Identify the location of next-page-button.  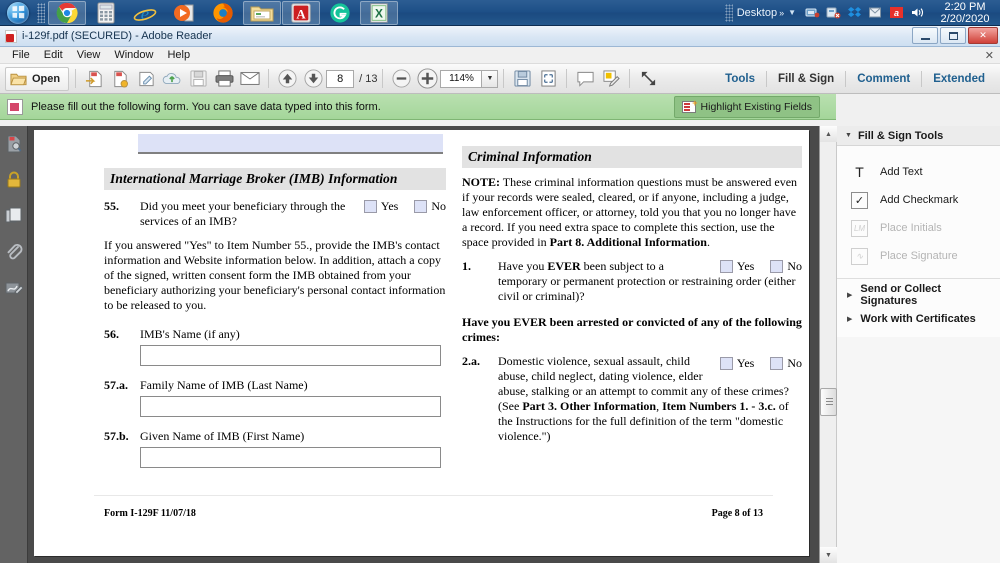
(313, 79).